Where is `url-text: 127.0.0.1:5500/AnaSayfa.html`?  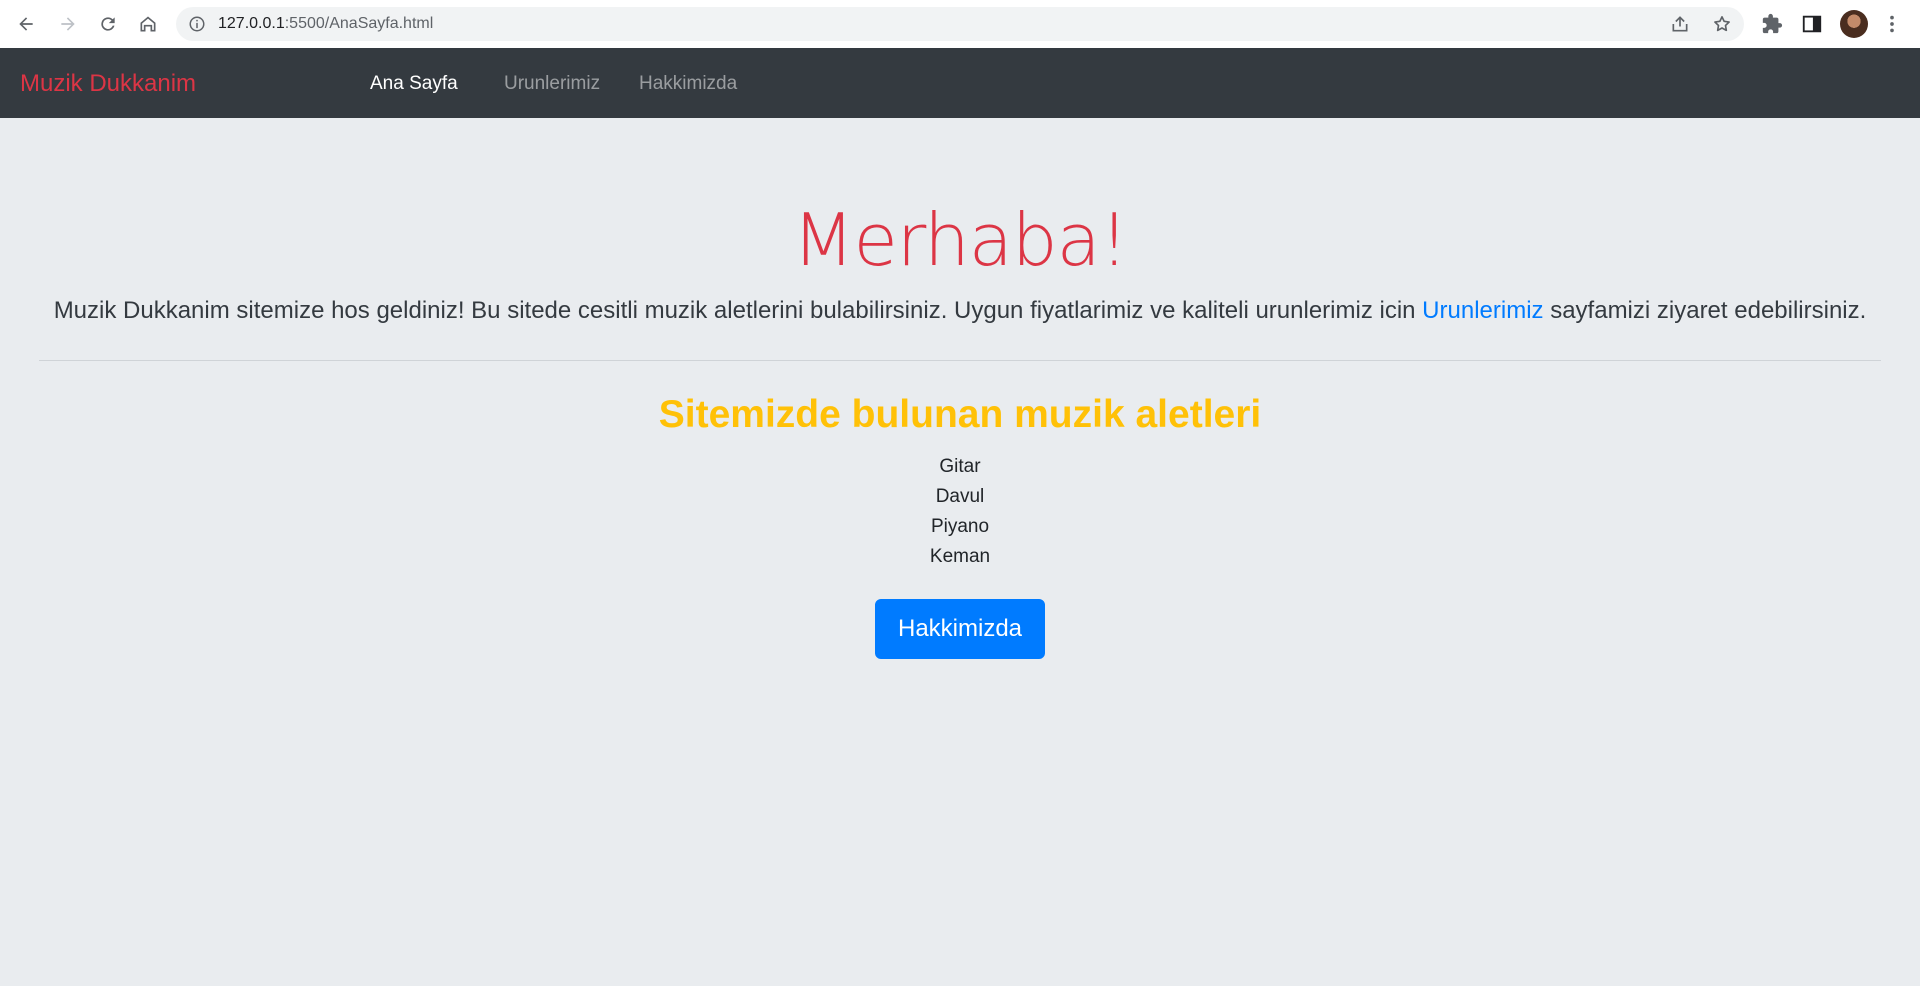
url-text: 127.0.0.1:5500/AnaSayfa.html is located at coordinates (325, 24).